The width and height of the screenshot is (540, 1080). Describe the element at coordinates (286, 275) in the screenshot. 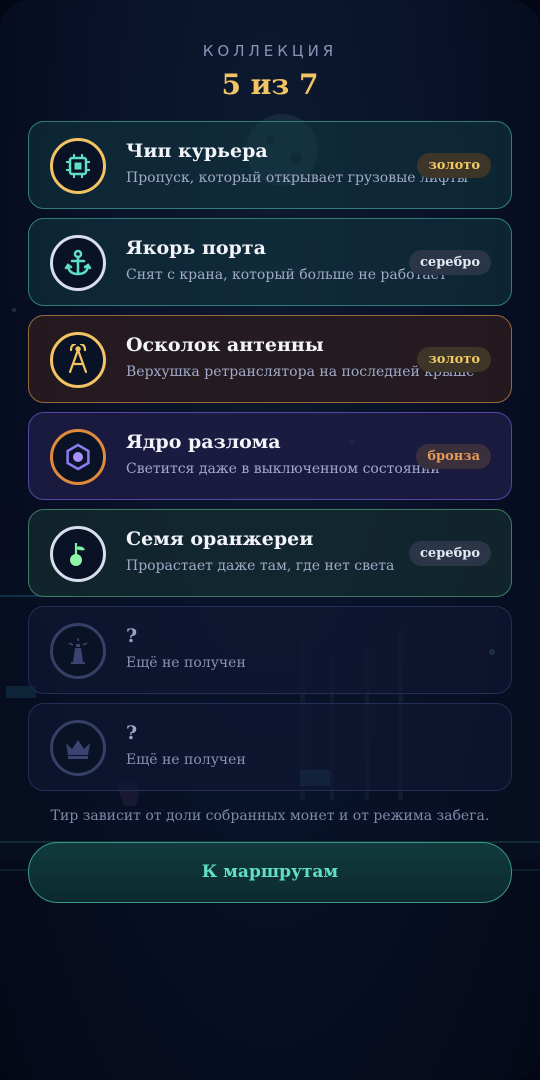

I see `item-description: Снят с крана, который больше не работает` at that location.